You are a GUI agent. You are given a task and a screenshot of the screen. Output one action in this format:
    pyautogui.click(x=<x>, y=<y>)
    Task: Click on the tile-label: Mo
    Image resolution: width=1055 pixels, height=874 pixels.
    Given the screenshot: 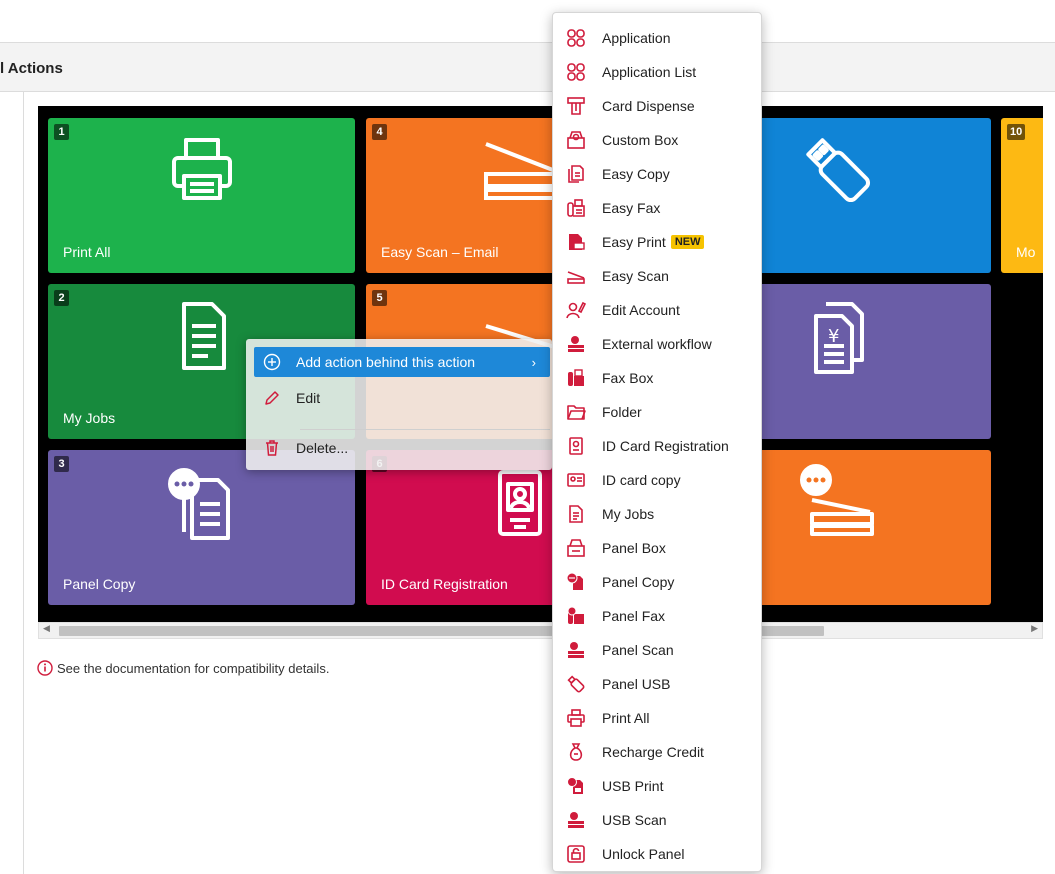 What is the action you would take?
    pyautogui.click(x=1026, y=252)
    